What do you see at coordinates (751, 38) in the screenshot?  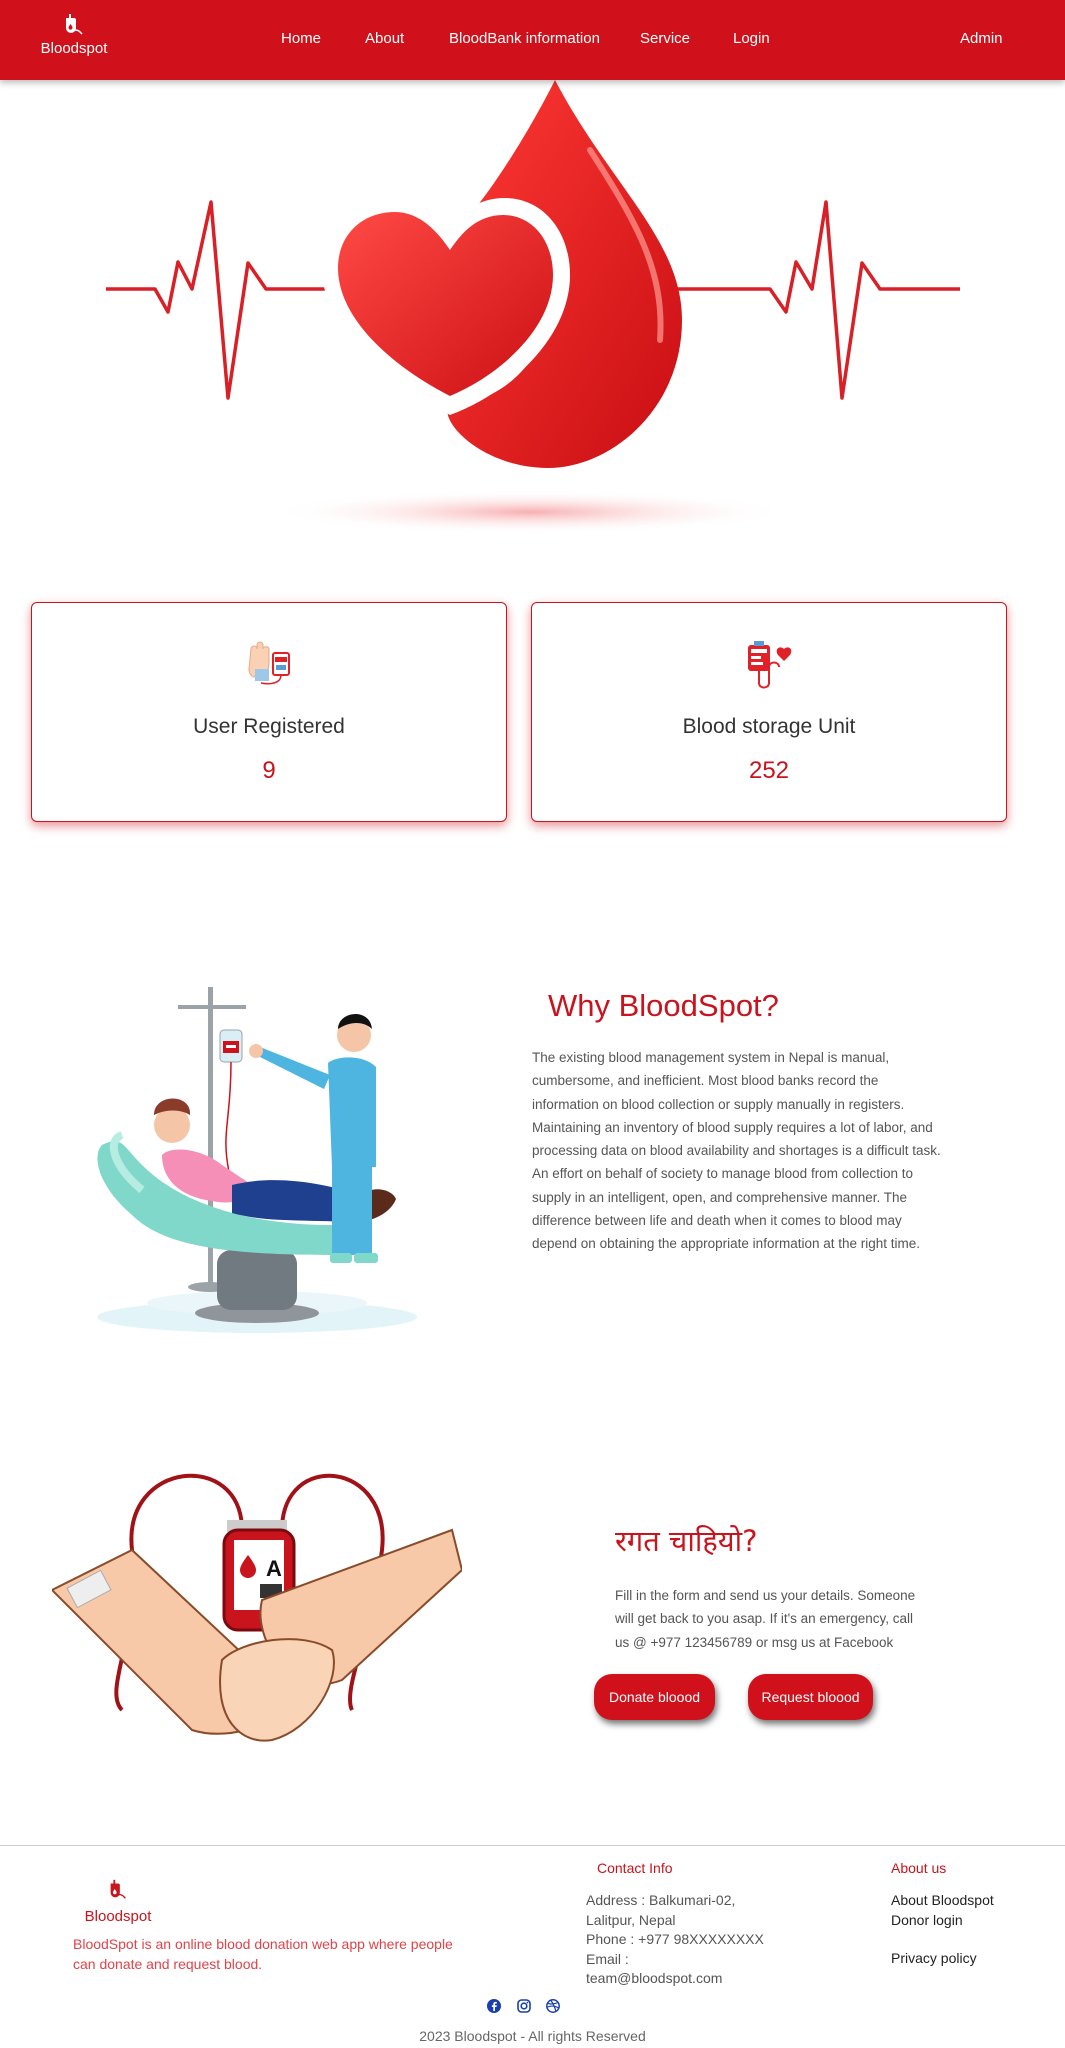 I see `nav-login-link: Login` at bounding box center [751, 38].